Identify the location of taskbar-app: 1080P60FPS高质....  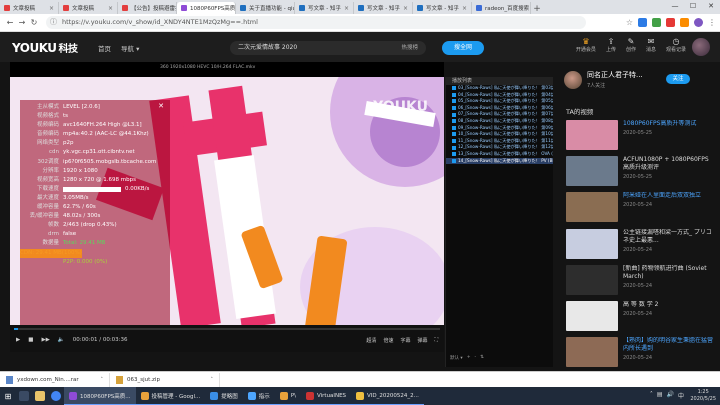
(100, 396).